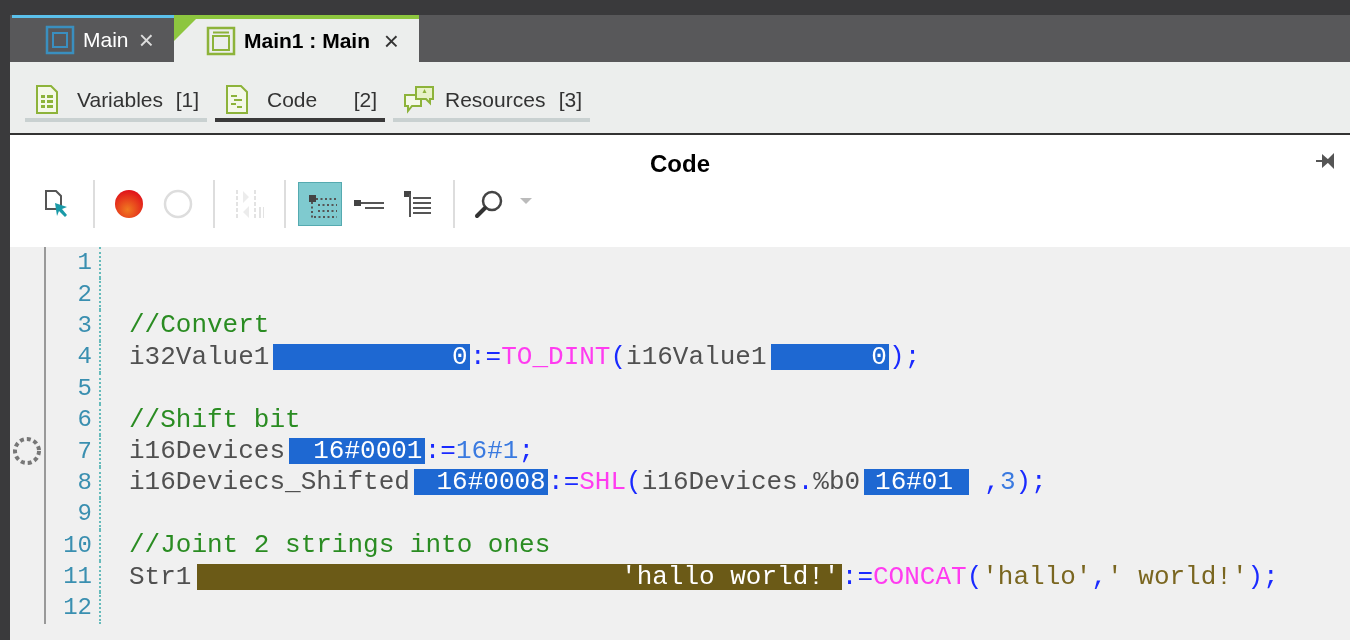  Describe the element at coordinates (84, 420) in the screenshot. I see `line-number: 6` at that location.